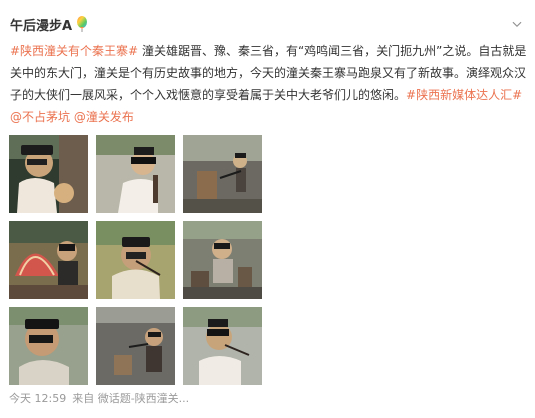 The width and height of the screenshot is (535, 418). I want to click on post-time: 今天 12:59, so click(38, 398).